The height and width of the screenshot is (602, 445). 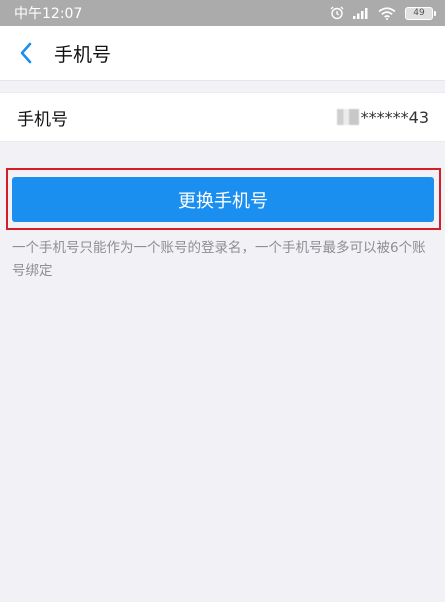 What do you see at coordinates (48, 14) in the screenshot?
I see `status-time: 中午12:07` at bounding box center [48, 14].